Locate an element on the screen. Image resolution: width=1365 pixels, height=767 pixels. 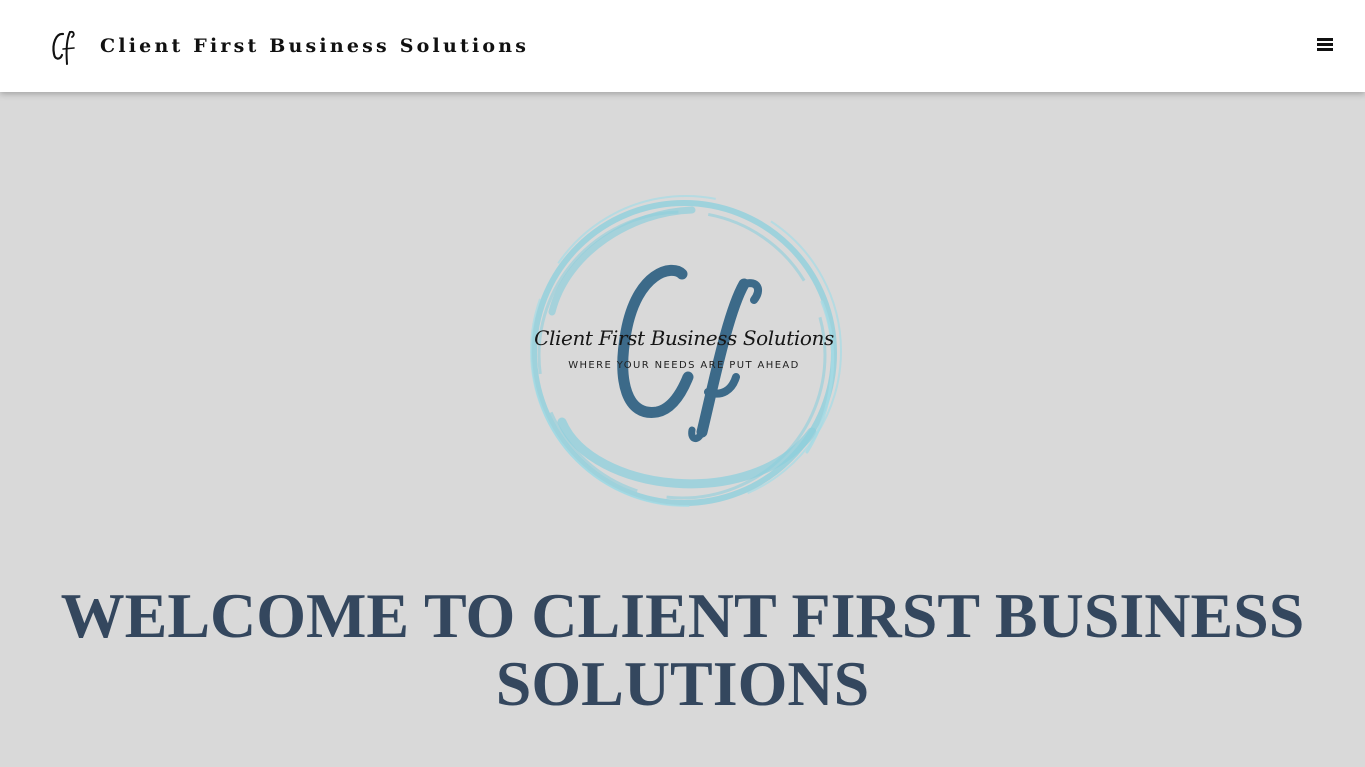
brand-name: Client First Business Solutions is located at coordinates (315, 46).